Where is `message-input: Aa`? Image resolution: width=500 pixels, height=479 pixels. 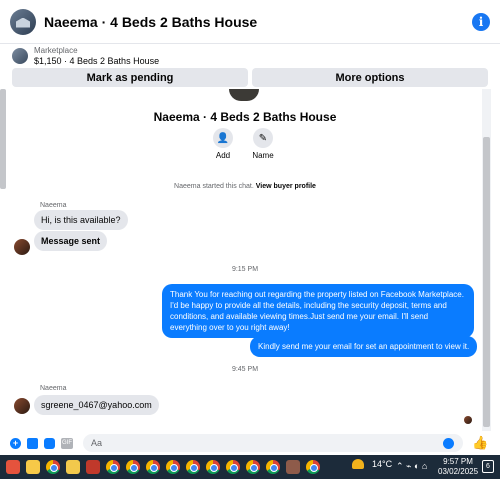
message-input: Aa is located at coordinates (273, 443).